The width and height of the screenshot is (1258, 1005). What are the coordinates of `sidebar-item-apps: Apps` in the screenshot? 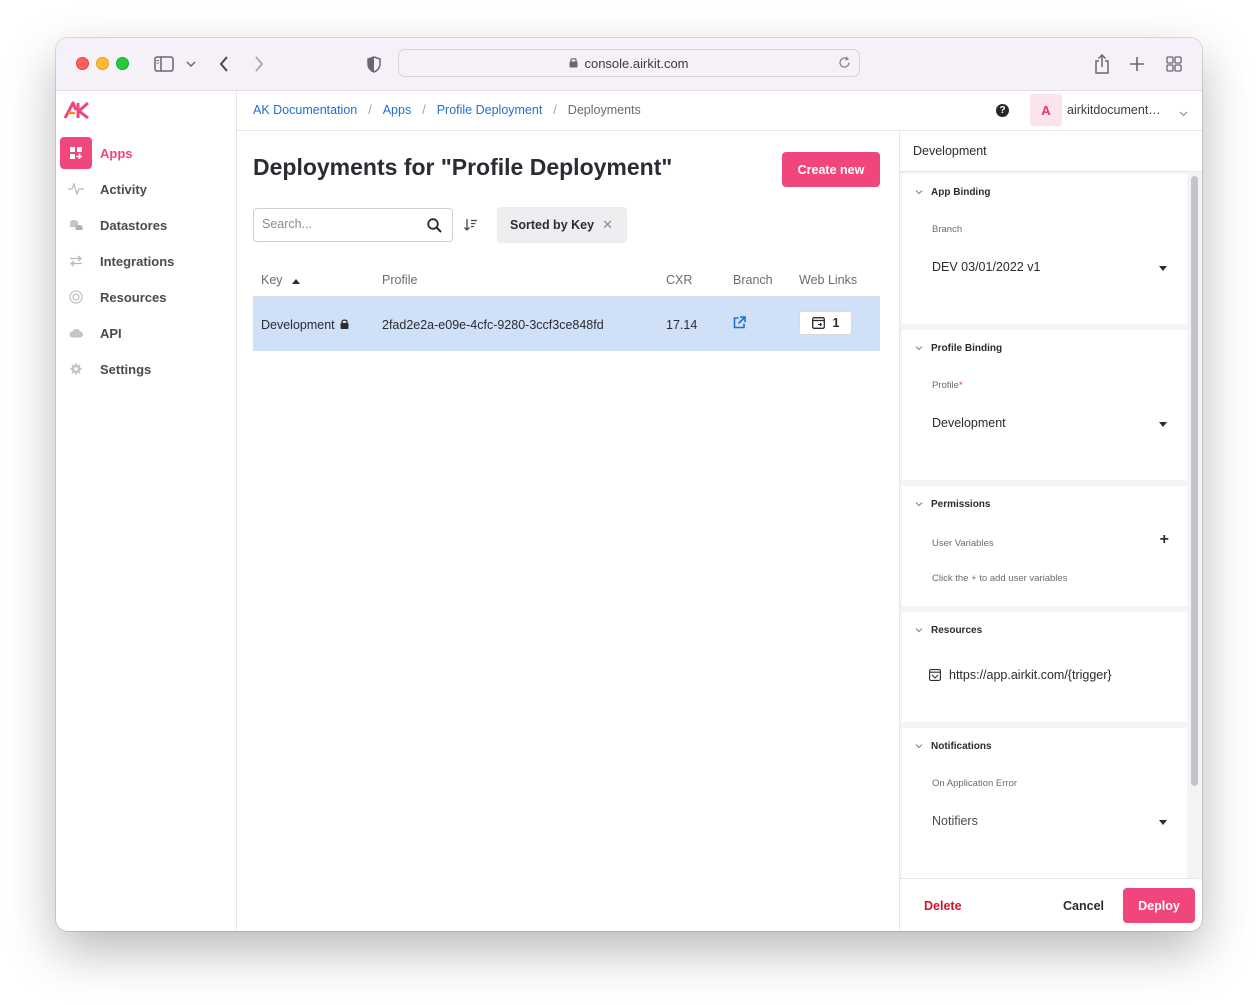 It's located at (145, 153).